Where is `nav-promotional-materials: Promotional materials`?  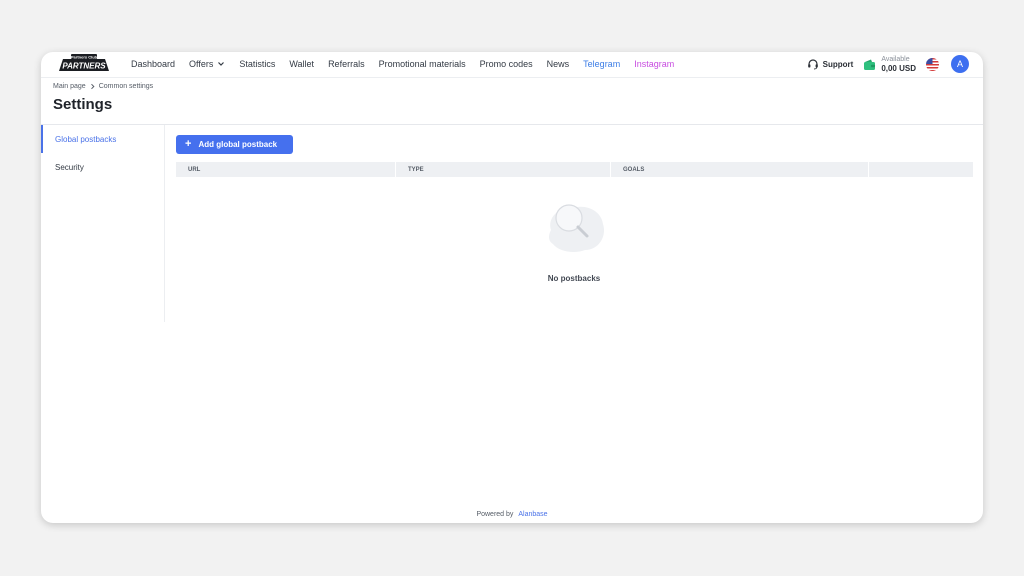
nav-promotional-materials: Promotional materials is located at coordinates (422, 64).